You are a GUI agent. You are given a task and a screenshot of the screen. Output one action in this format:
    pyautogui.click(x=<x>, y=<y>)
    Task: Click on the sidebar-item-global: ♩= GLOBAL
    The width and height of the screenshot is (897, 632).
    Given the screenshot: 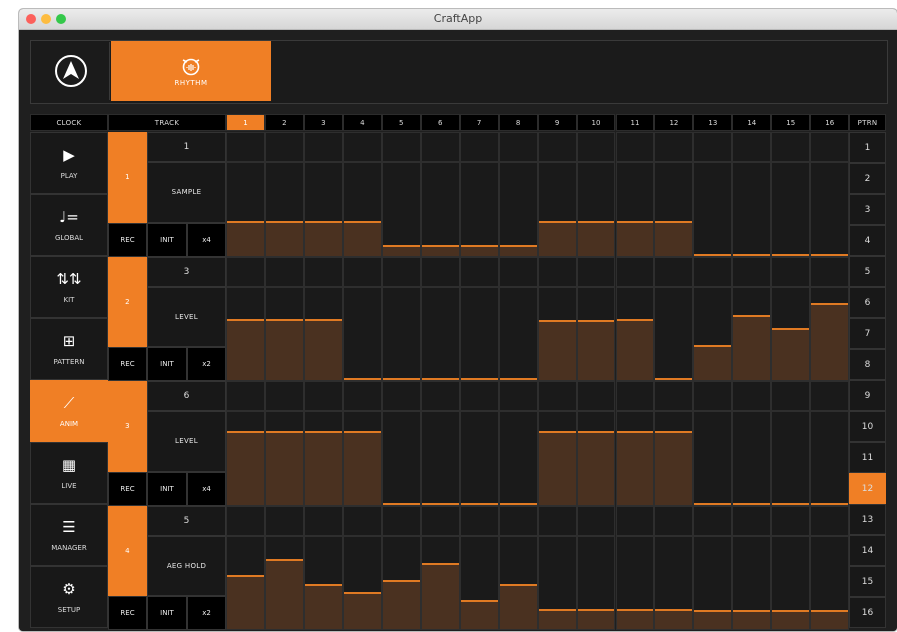 What is the action you would take?
    pyautogui.click(x=69, y=225)
    